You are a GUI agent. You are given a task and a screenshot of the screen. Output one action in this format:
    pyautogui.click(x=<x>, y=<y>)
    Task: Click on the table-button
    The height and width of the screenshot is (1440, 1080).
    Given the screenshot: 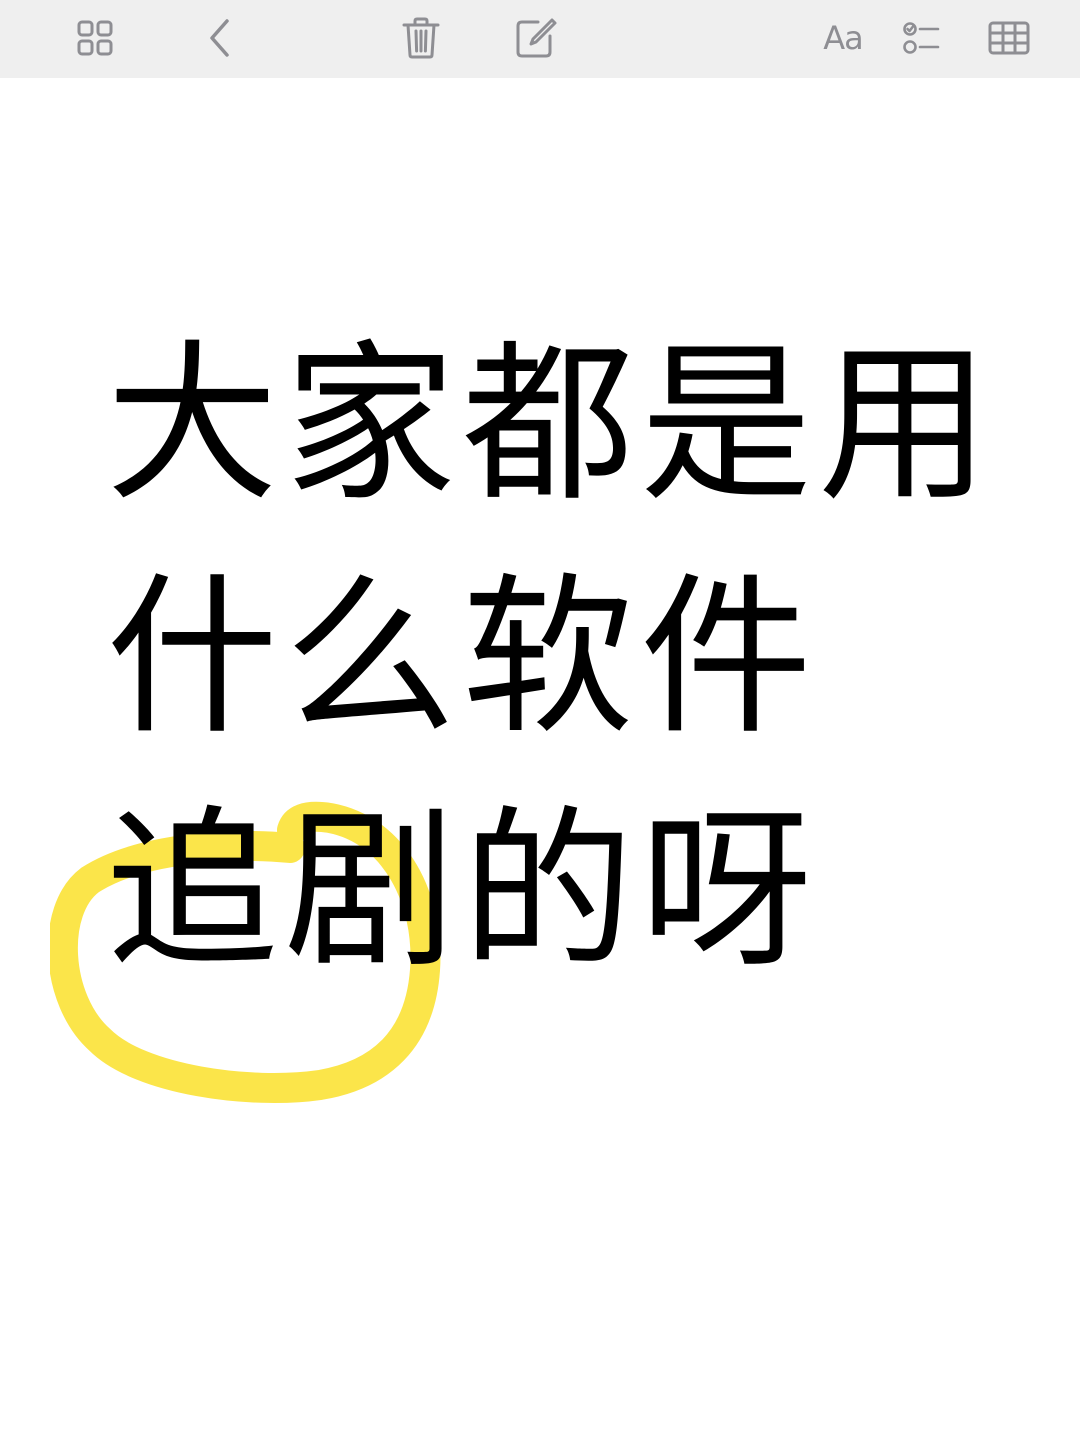 What is the action you would take?
    pyautogui.click(x=1009, y=38)
    